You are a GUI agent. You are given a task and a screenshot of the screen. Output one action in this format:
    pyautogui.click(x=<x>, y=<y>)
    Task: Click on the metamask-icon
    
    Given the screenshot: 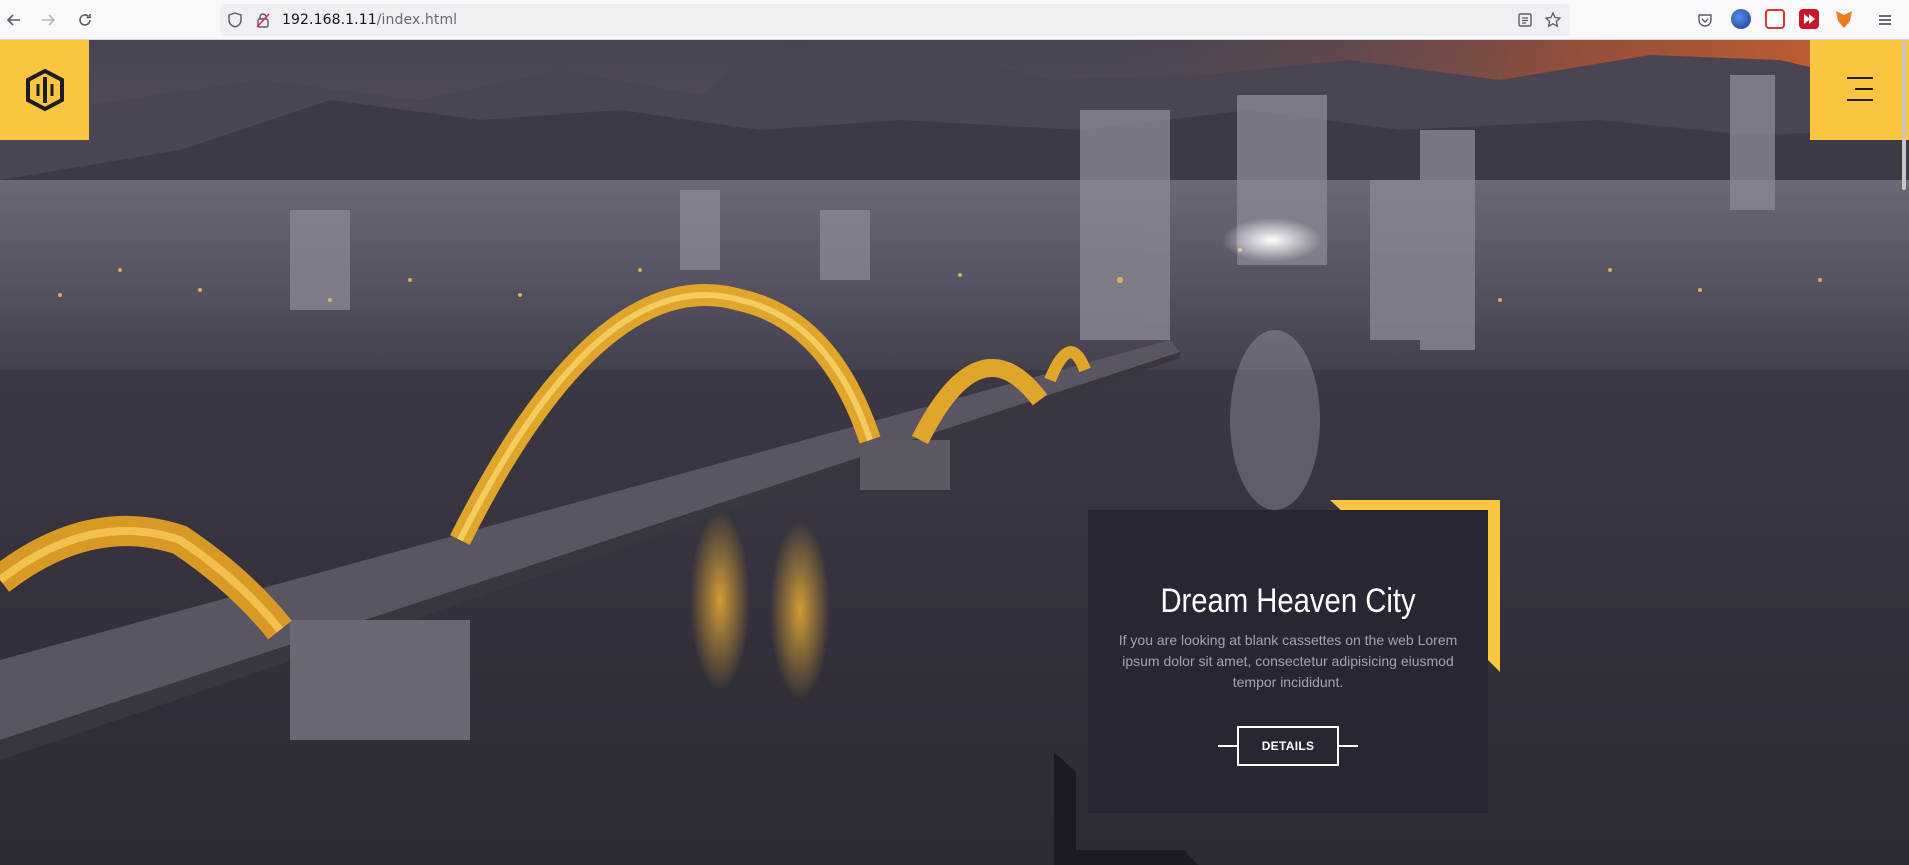 What is the action you would take?
    pyautogui.click(x=1844, y=19)
    